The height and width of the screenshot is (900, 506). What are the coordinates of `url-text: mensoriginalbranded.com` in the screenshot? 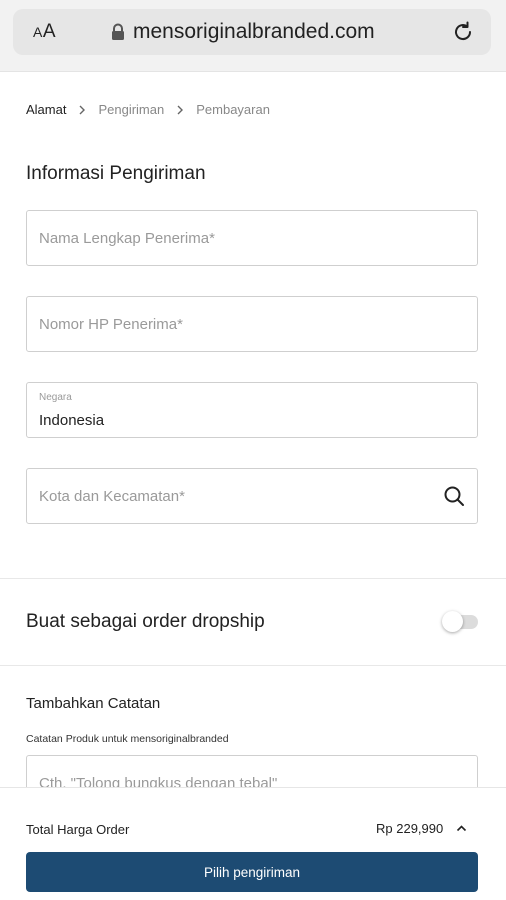 It's located at (254, 31).